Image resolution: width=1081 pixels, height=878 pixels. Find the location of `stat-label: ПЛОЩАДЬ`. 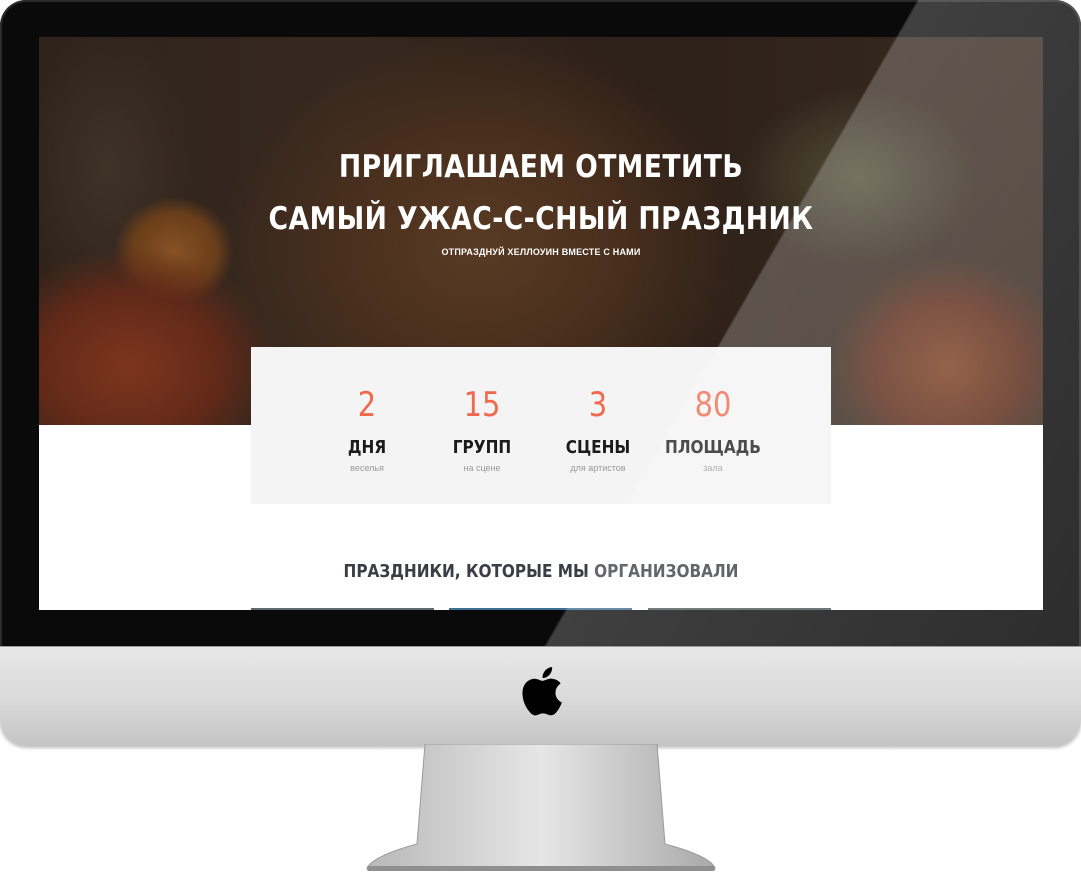

stat-label: ПЛОЩАДЬ is located at coordinates (713, 447).